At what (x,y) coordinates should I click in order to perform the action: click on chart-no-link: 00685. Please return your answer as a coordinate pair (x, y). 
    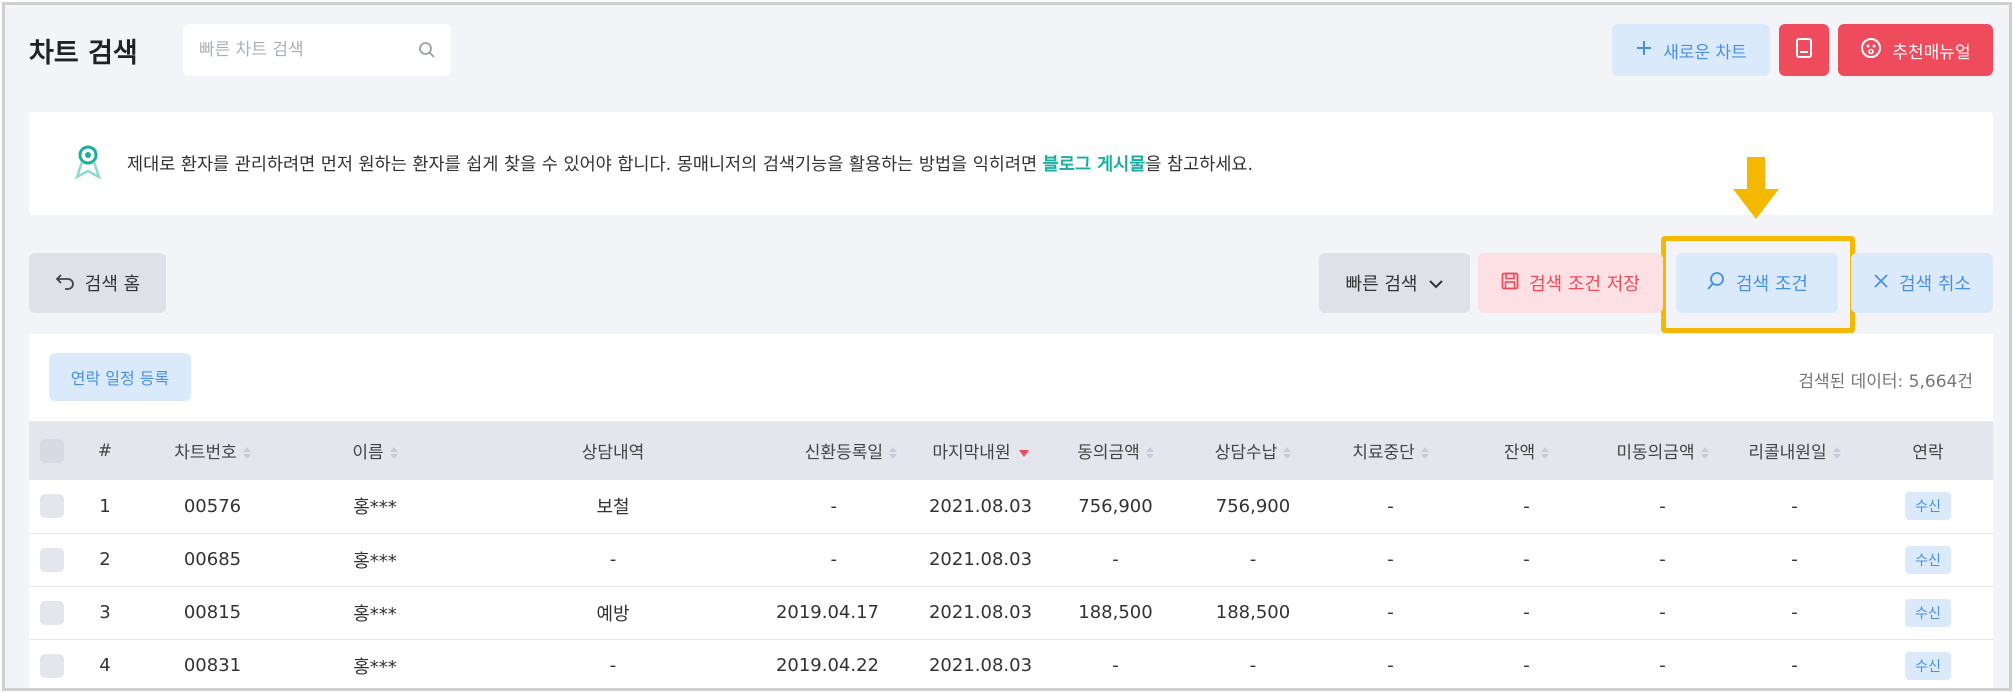
    Looking at the image, I should click on (212, 560).